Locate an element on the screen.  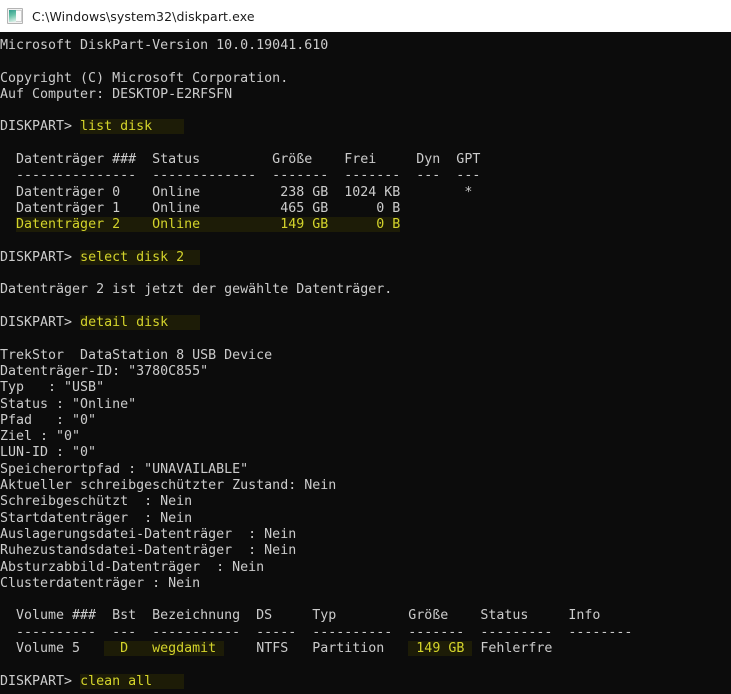
window-titlebar: C:\Windows\system32\diskpart.exe is located at coordinates (365, 16).